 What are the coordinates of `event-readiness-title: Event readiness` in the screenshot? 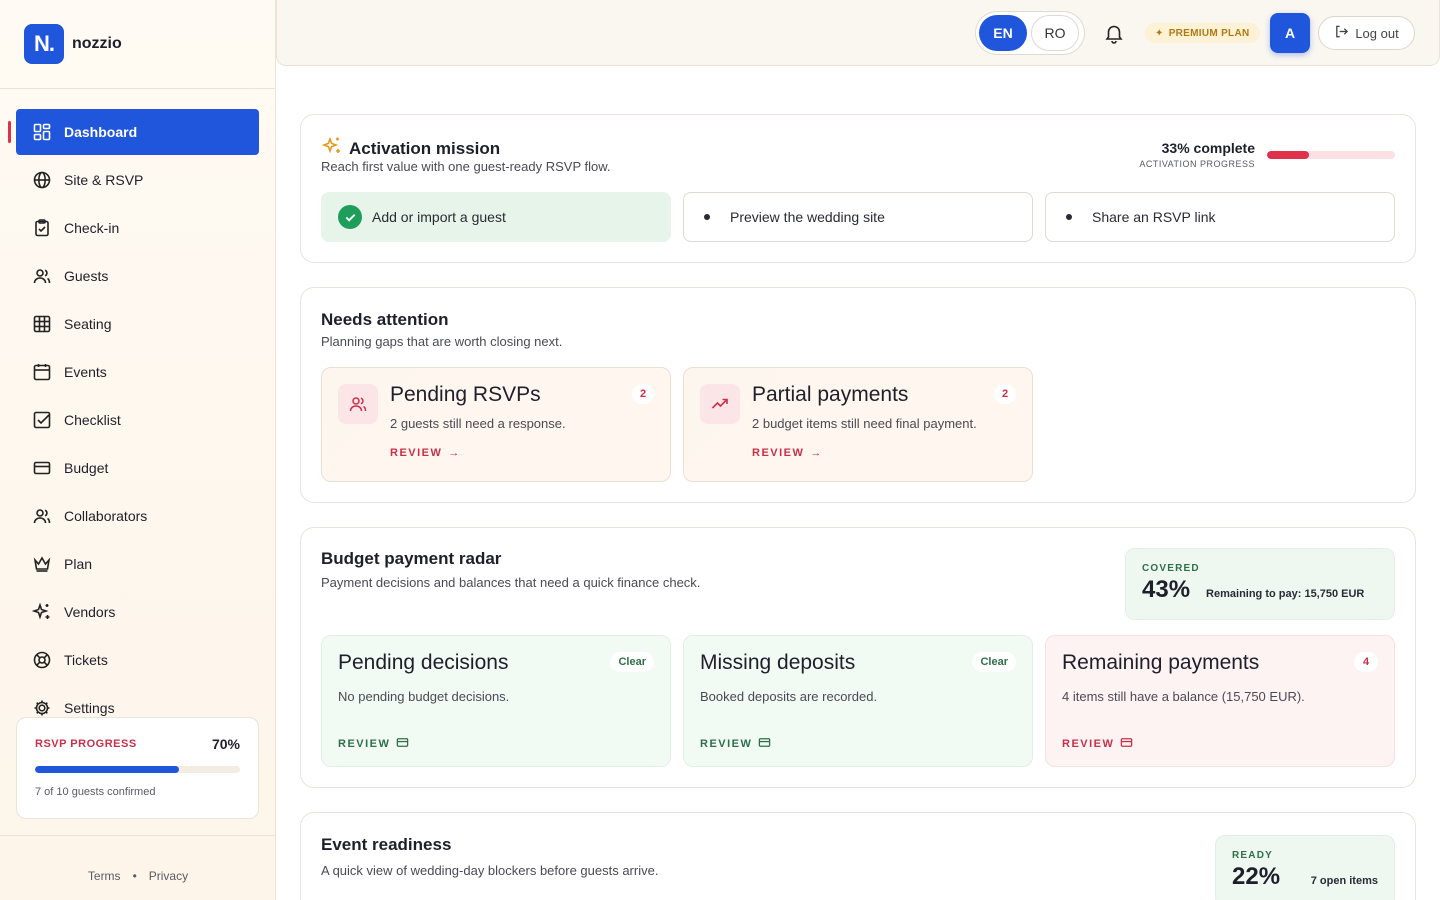 It's located at (386, 844).